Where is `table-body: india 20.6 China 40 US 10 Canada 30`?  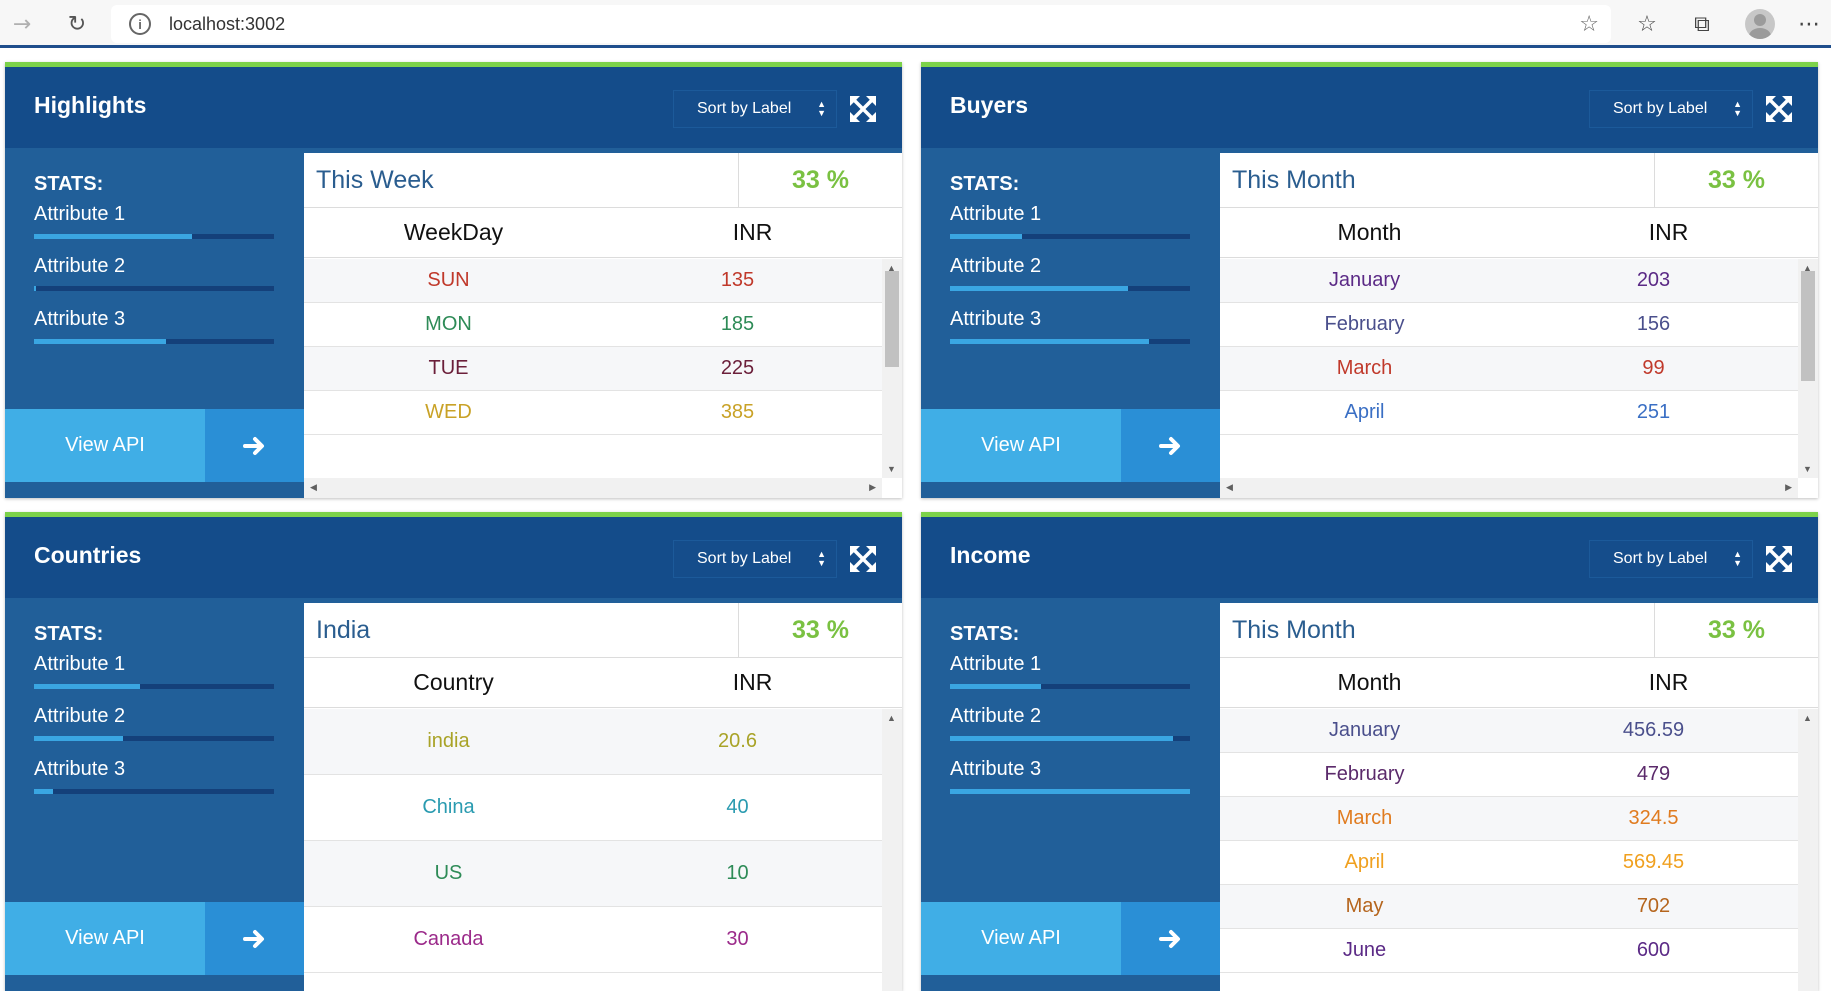
table-body: india 20.6 China 40 US 10 Canada 30 is located at coordinates (593, 850).